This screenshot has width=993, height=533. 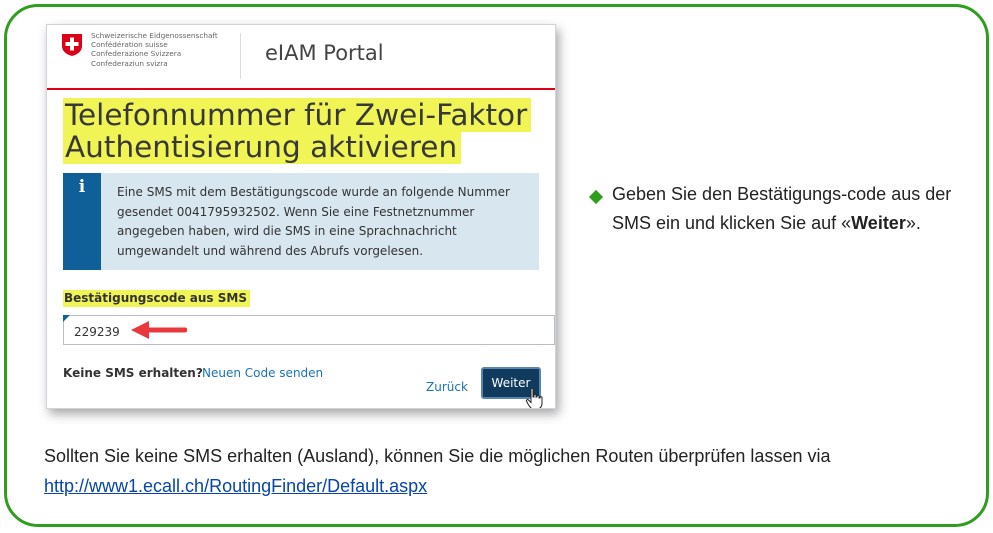 What do you see at coordinates (878, 222) in the screenshot?
I see `instruction-emphasis: Weiter` at bounding box center [878, 222].